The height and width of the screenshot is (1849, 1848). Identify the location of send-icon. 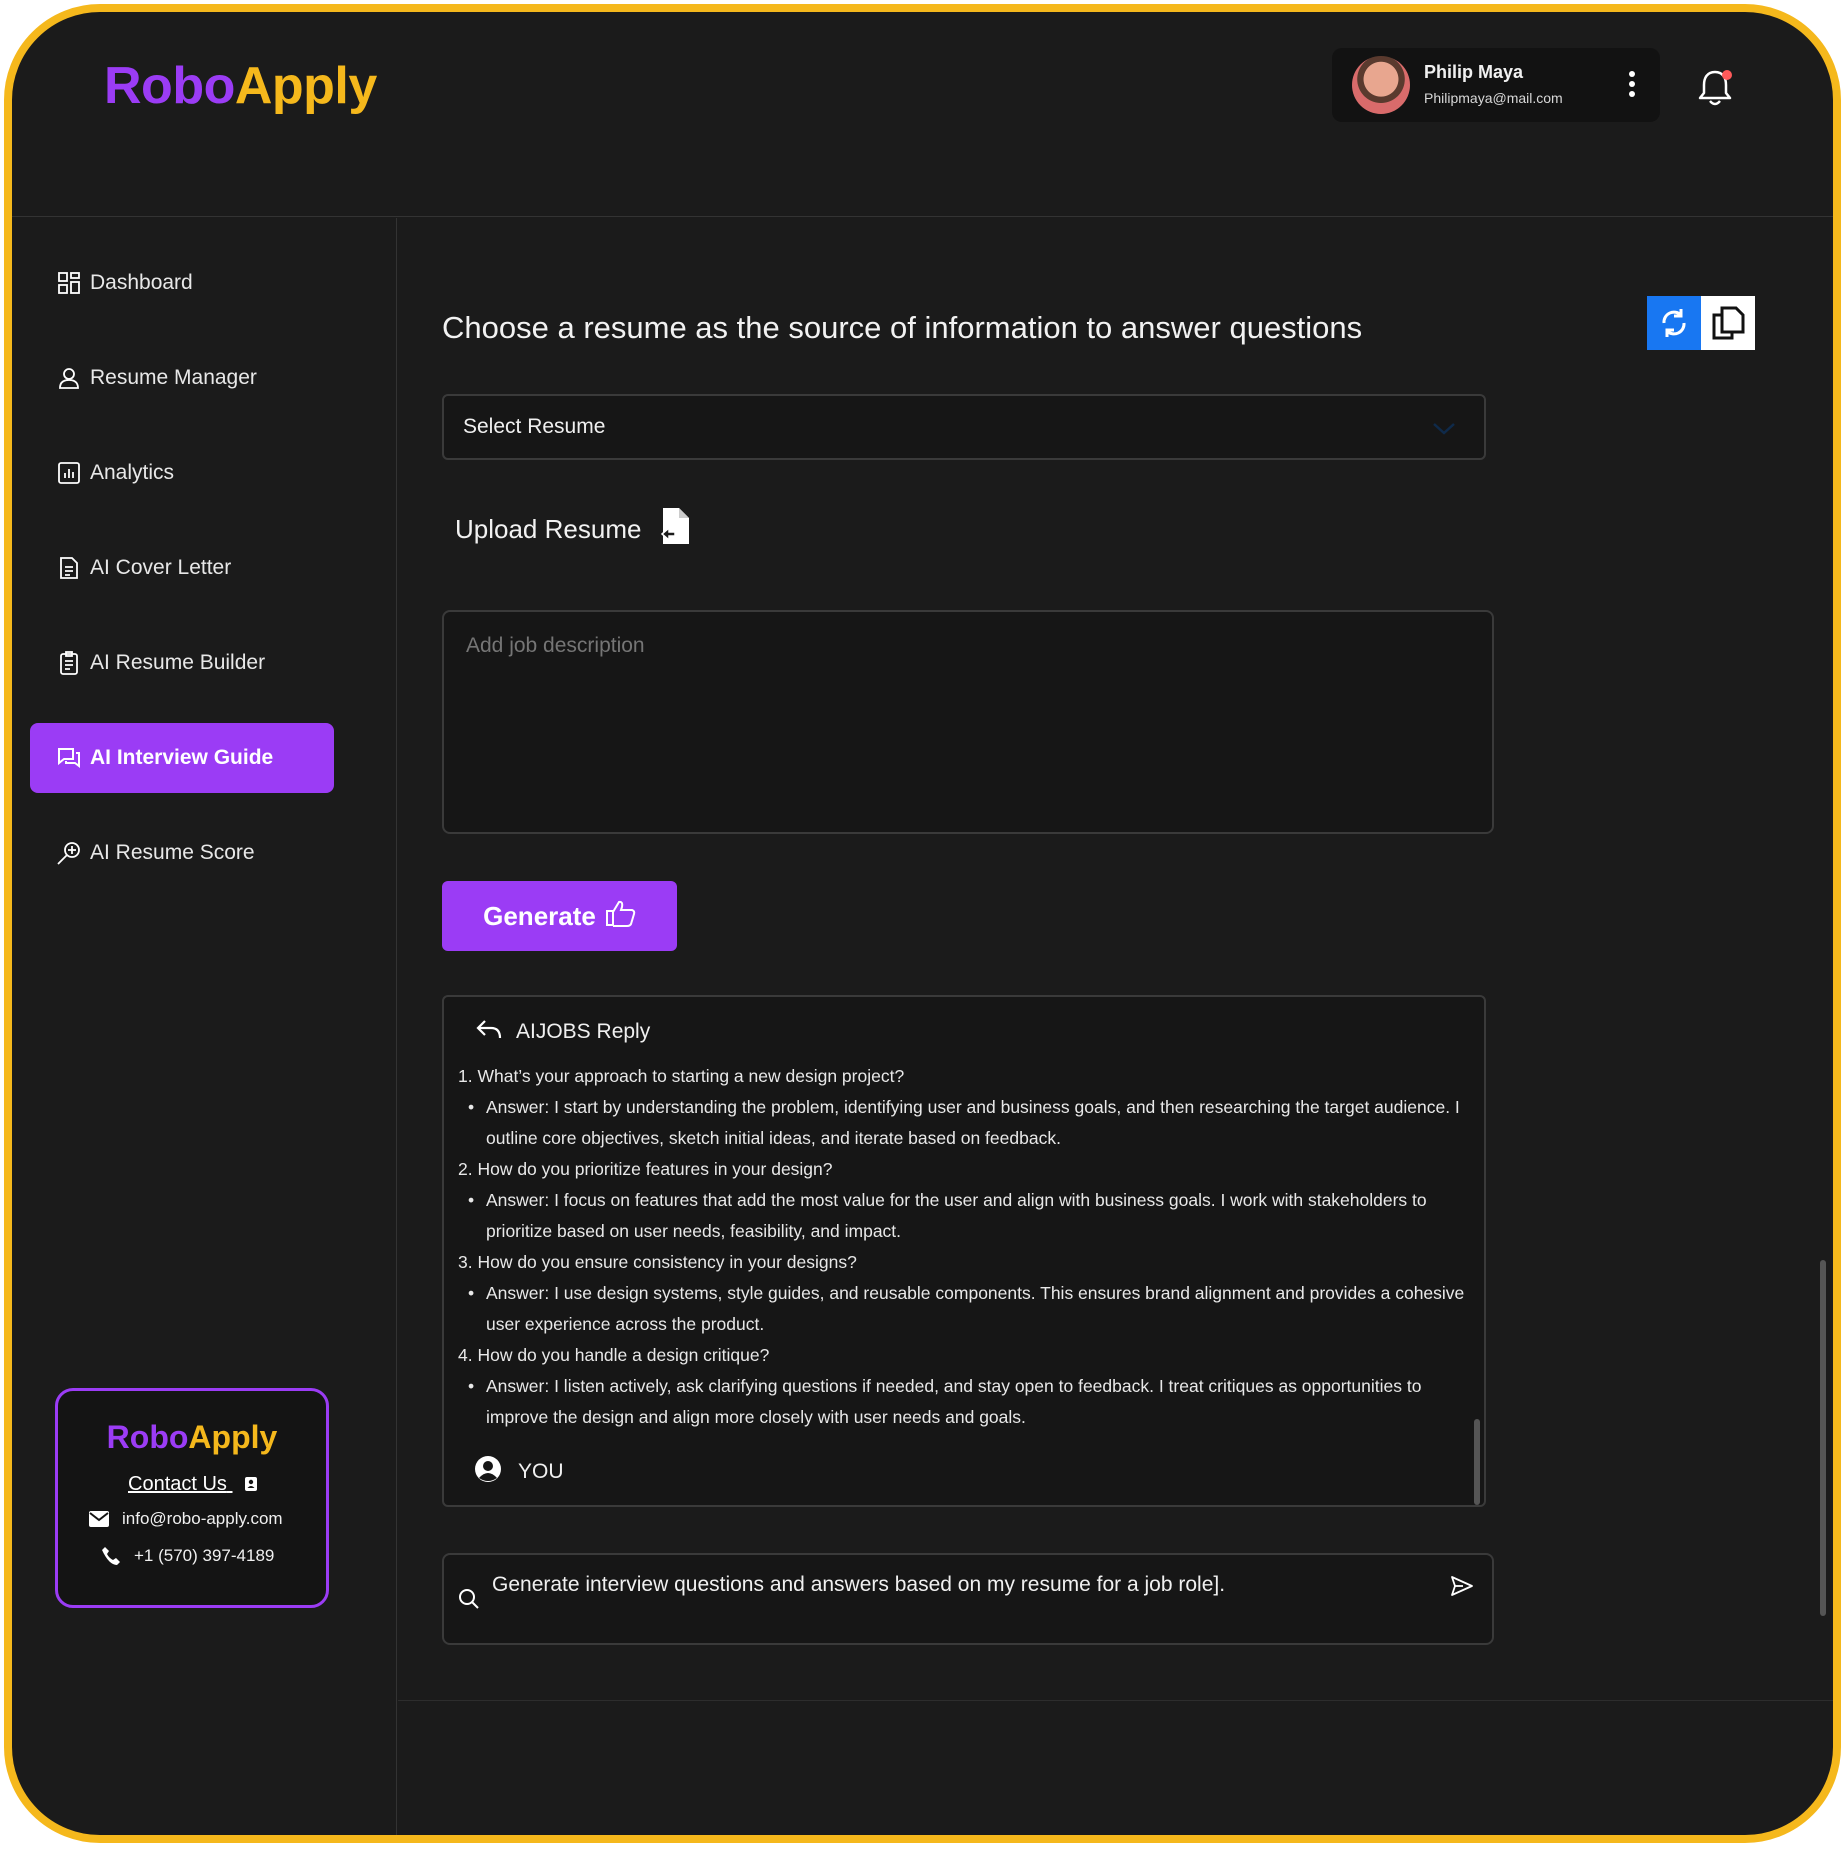
(1462, 1588).